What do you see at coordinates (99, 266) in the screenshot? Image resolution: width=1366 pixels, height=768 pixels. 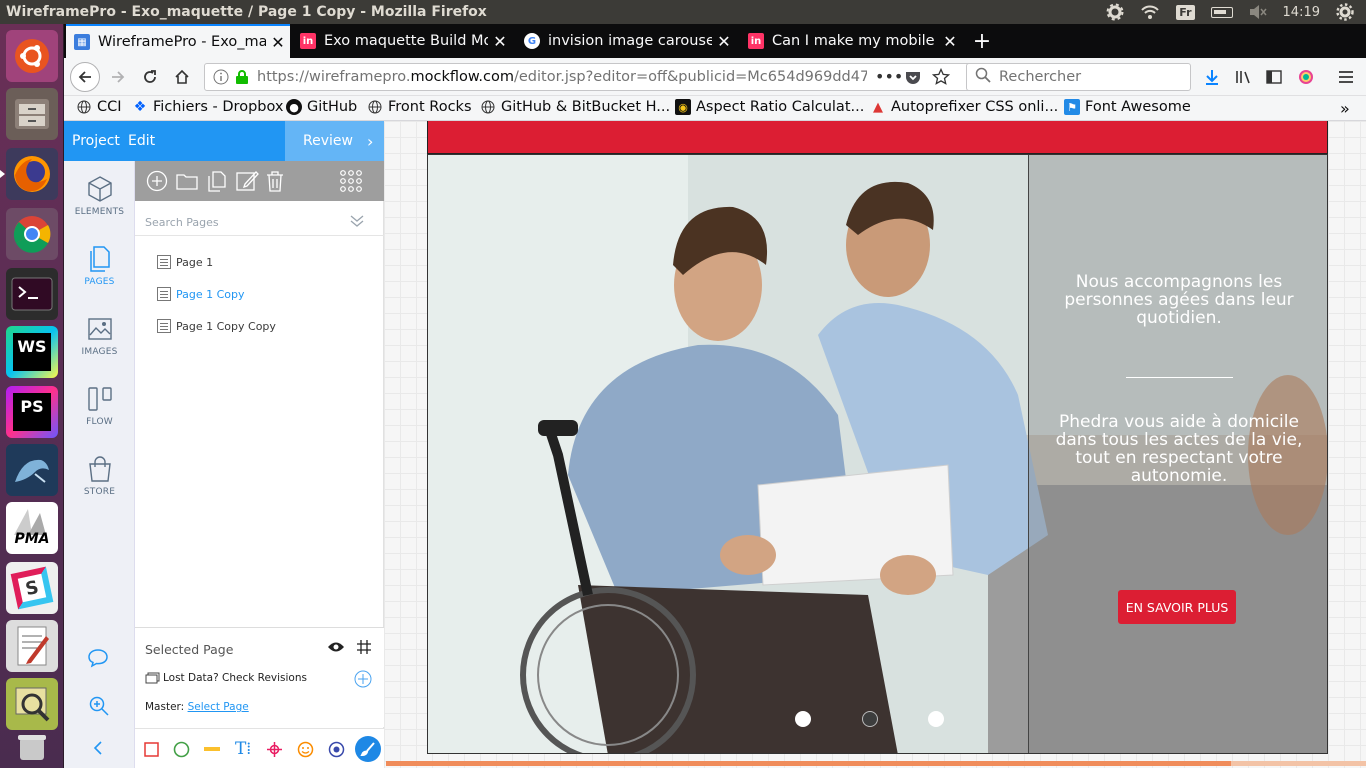 I see `rail-pages: PAGES` at bounding box center [99, 266].